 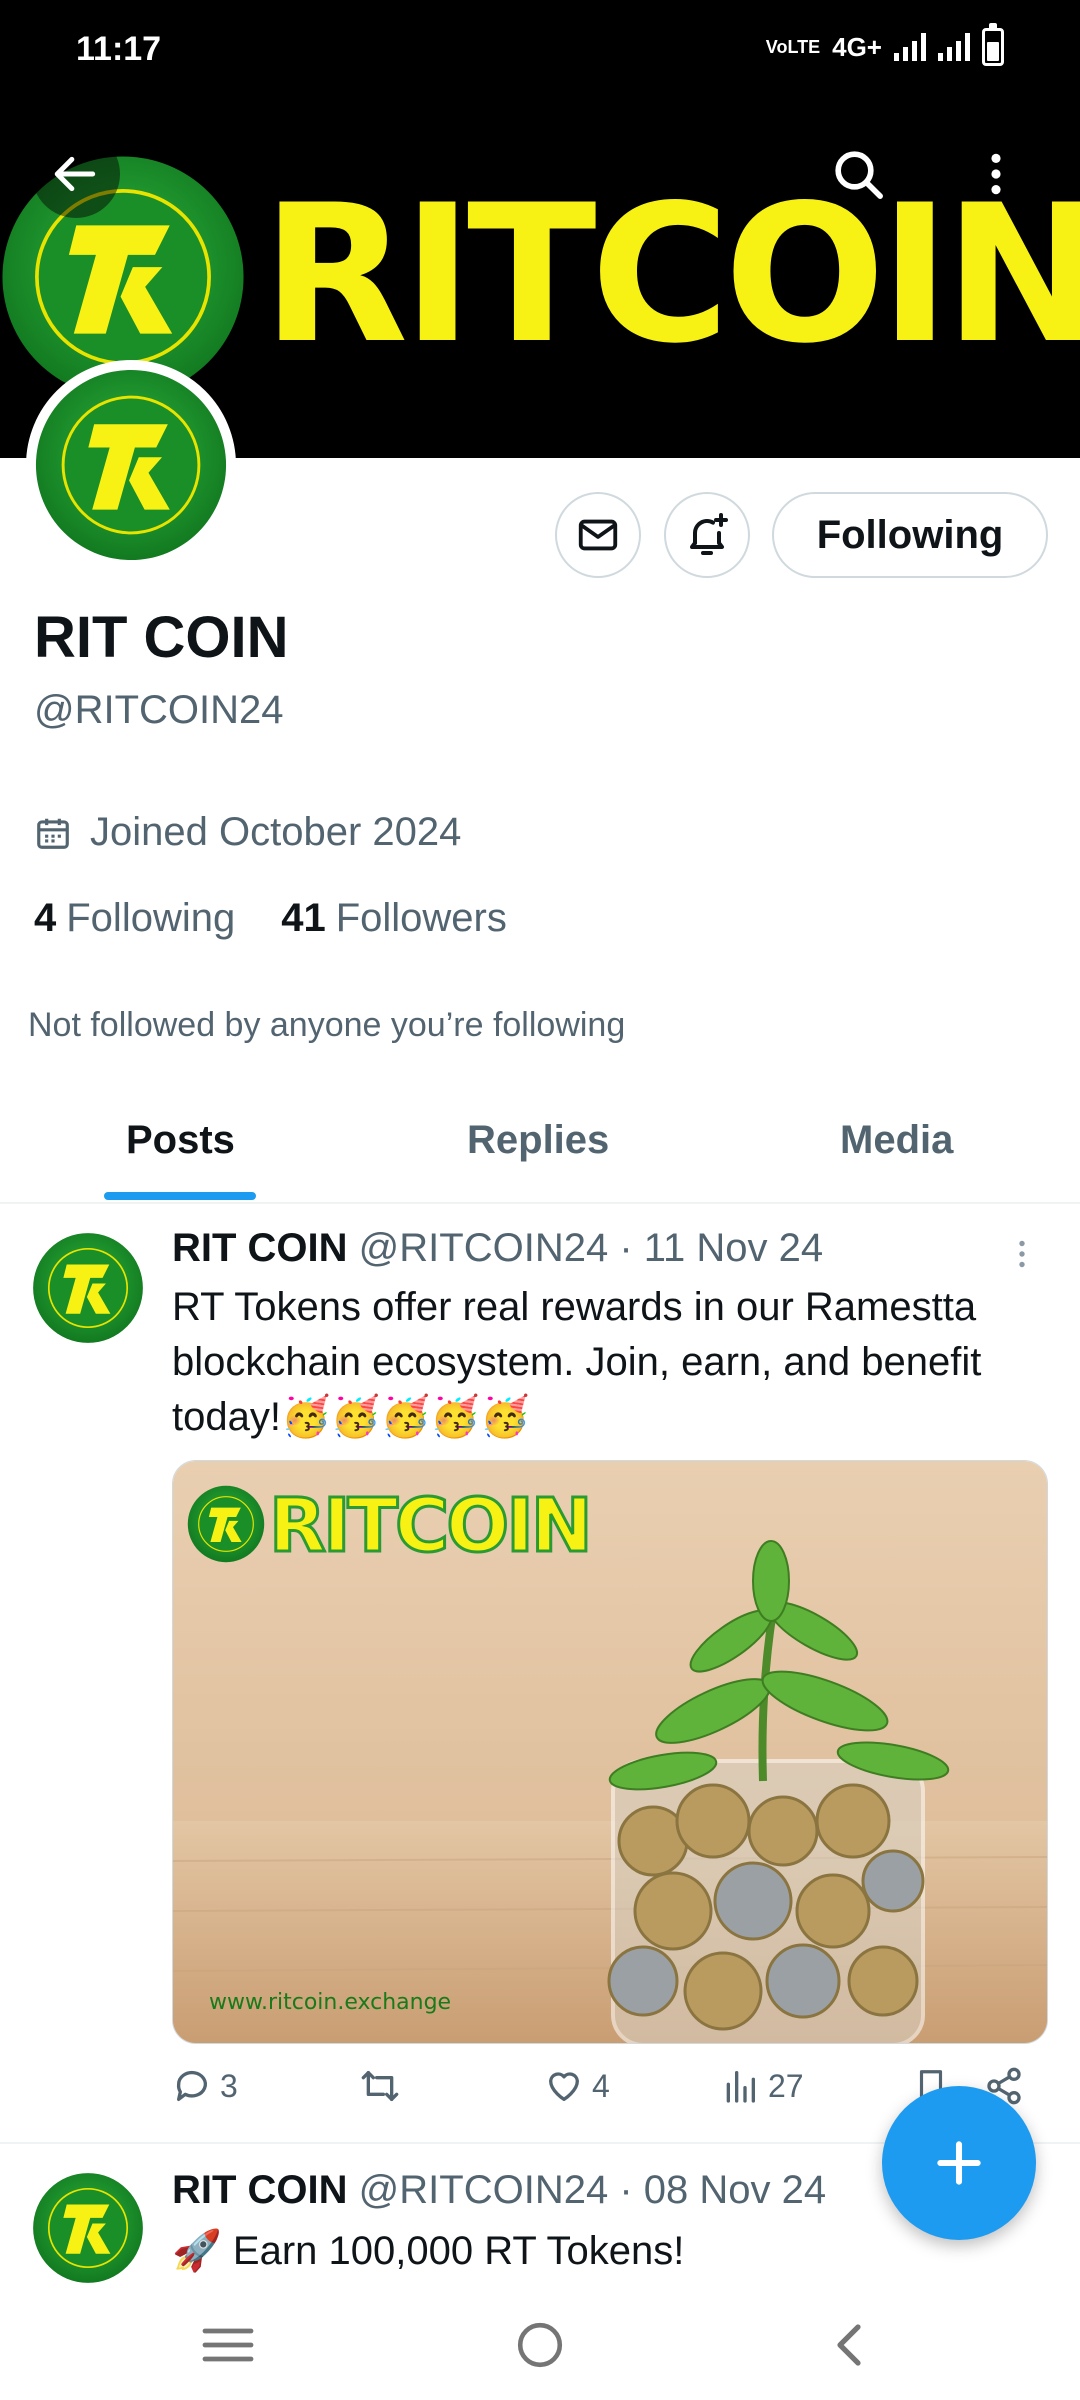 I want to click on avatar-logo, so click(x=131, y=465).